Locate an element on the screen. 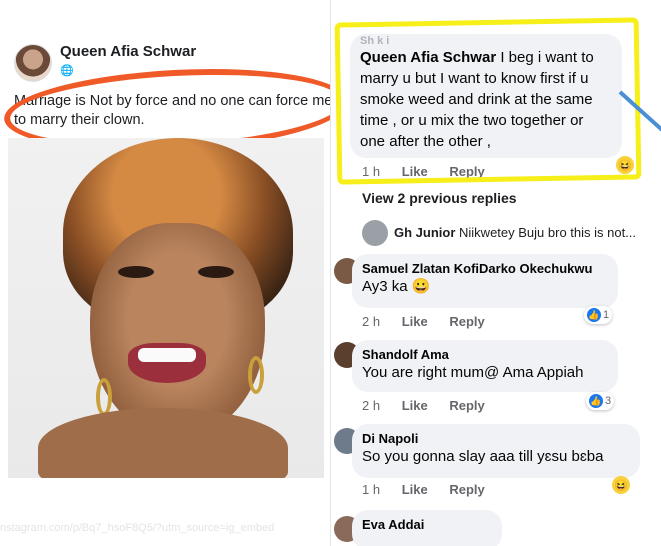  comment-text: So you gonna slay aaa till yɛsu bɛba is located at coordinates (483, 456).